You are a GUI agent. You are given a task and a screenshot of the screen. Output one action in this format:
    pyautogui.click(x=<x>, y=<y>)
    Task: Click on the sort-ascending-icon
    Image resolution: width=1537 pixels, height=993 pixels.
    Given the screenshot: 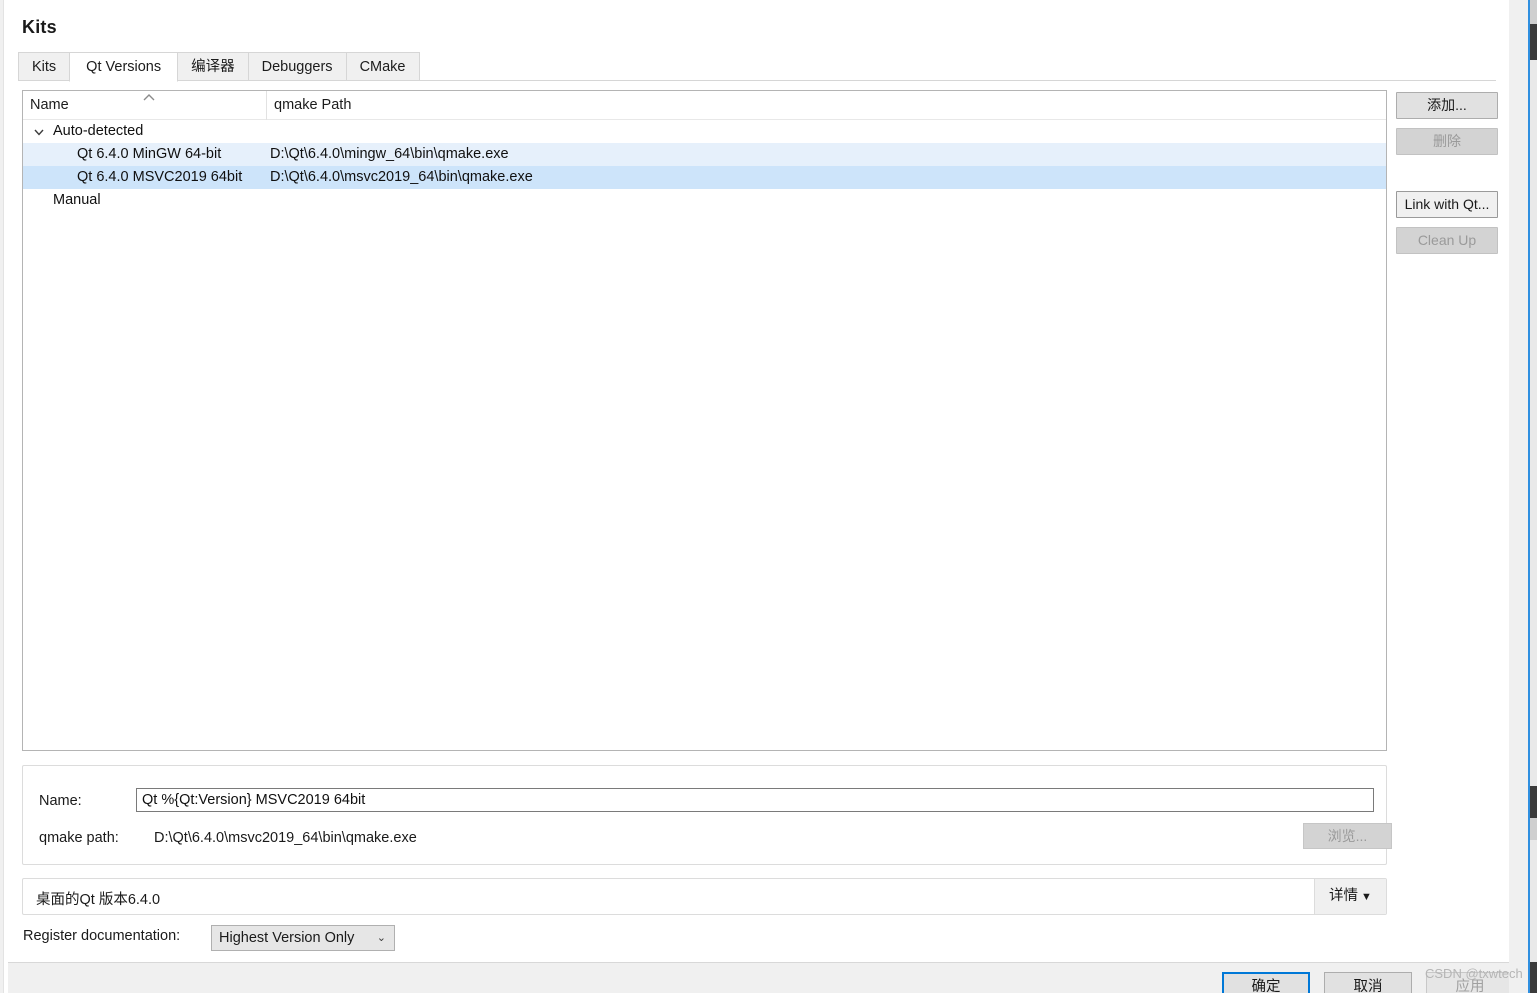 What is the action you would take?
    pyautogui.click(x=149, y=98)
    